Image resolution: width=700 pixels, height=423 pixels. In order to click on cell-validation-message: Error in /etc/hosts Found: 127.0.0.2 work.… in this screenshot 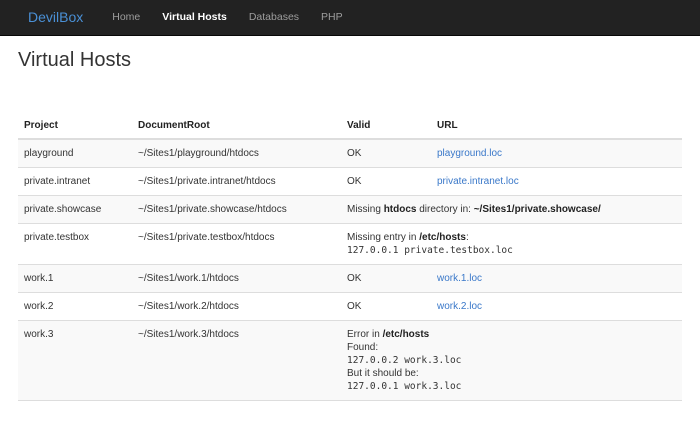, I will do `click(511, 360)`.